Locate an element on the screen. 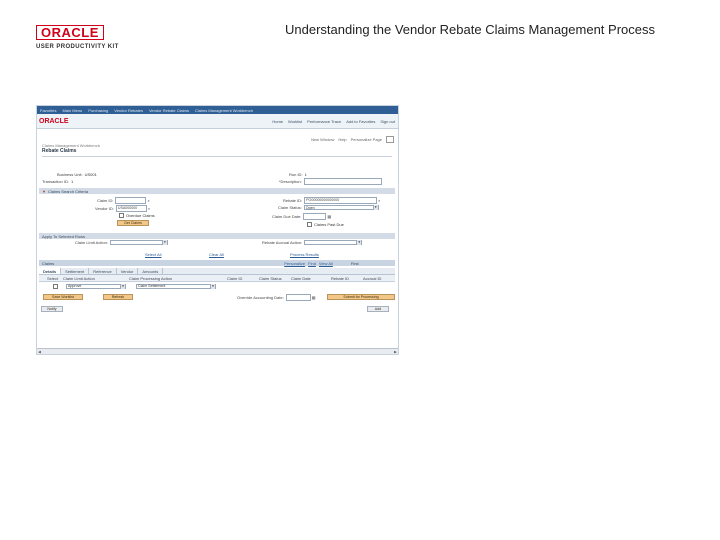  description-input is located at coordinates (342, 181).